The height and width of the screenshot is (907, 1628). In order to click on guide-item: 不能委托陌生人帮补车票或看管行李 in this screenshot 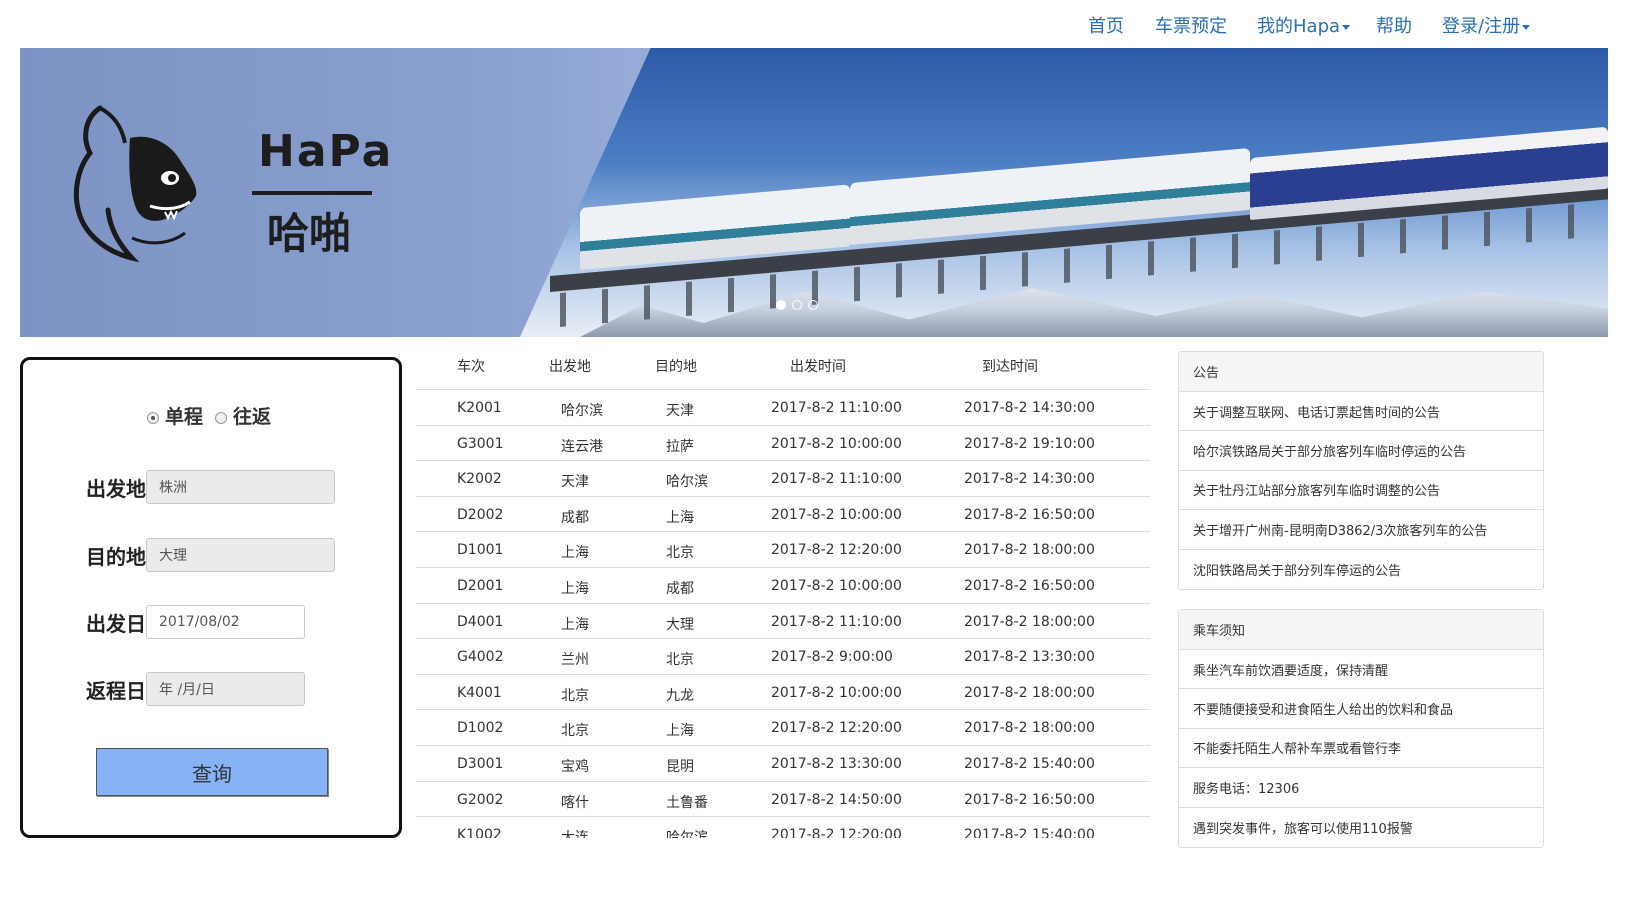, I will do `click(1361, 749)`.